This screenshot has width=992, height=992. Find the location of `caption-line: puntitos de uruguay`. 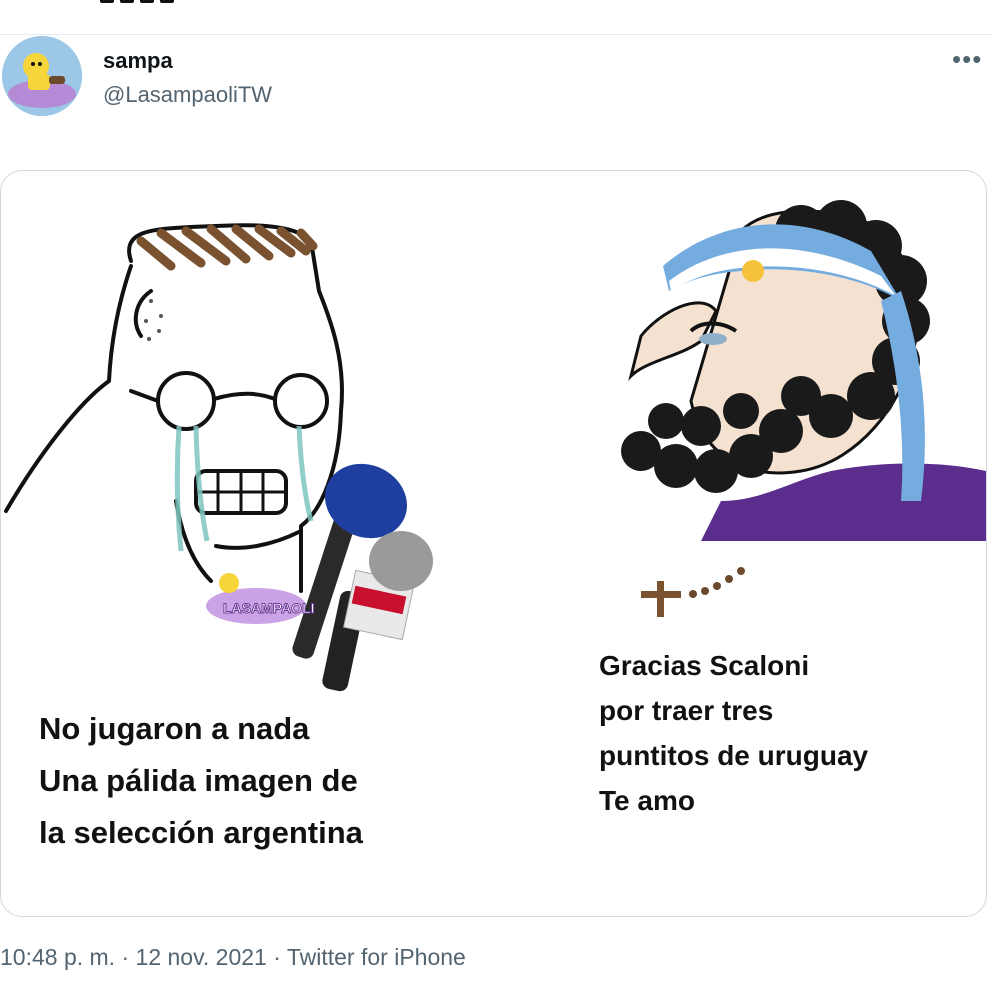

caption-line: puntitos de uruguay is located at coordinates (734, 755).